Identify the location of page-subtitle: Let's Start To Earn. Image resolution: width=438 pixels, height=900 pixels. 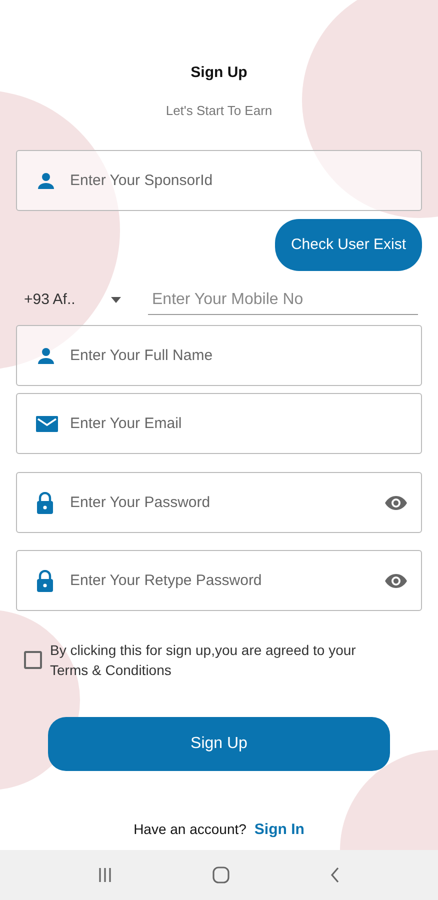
(219, 111).